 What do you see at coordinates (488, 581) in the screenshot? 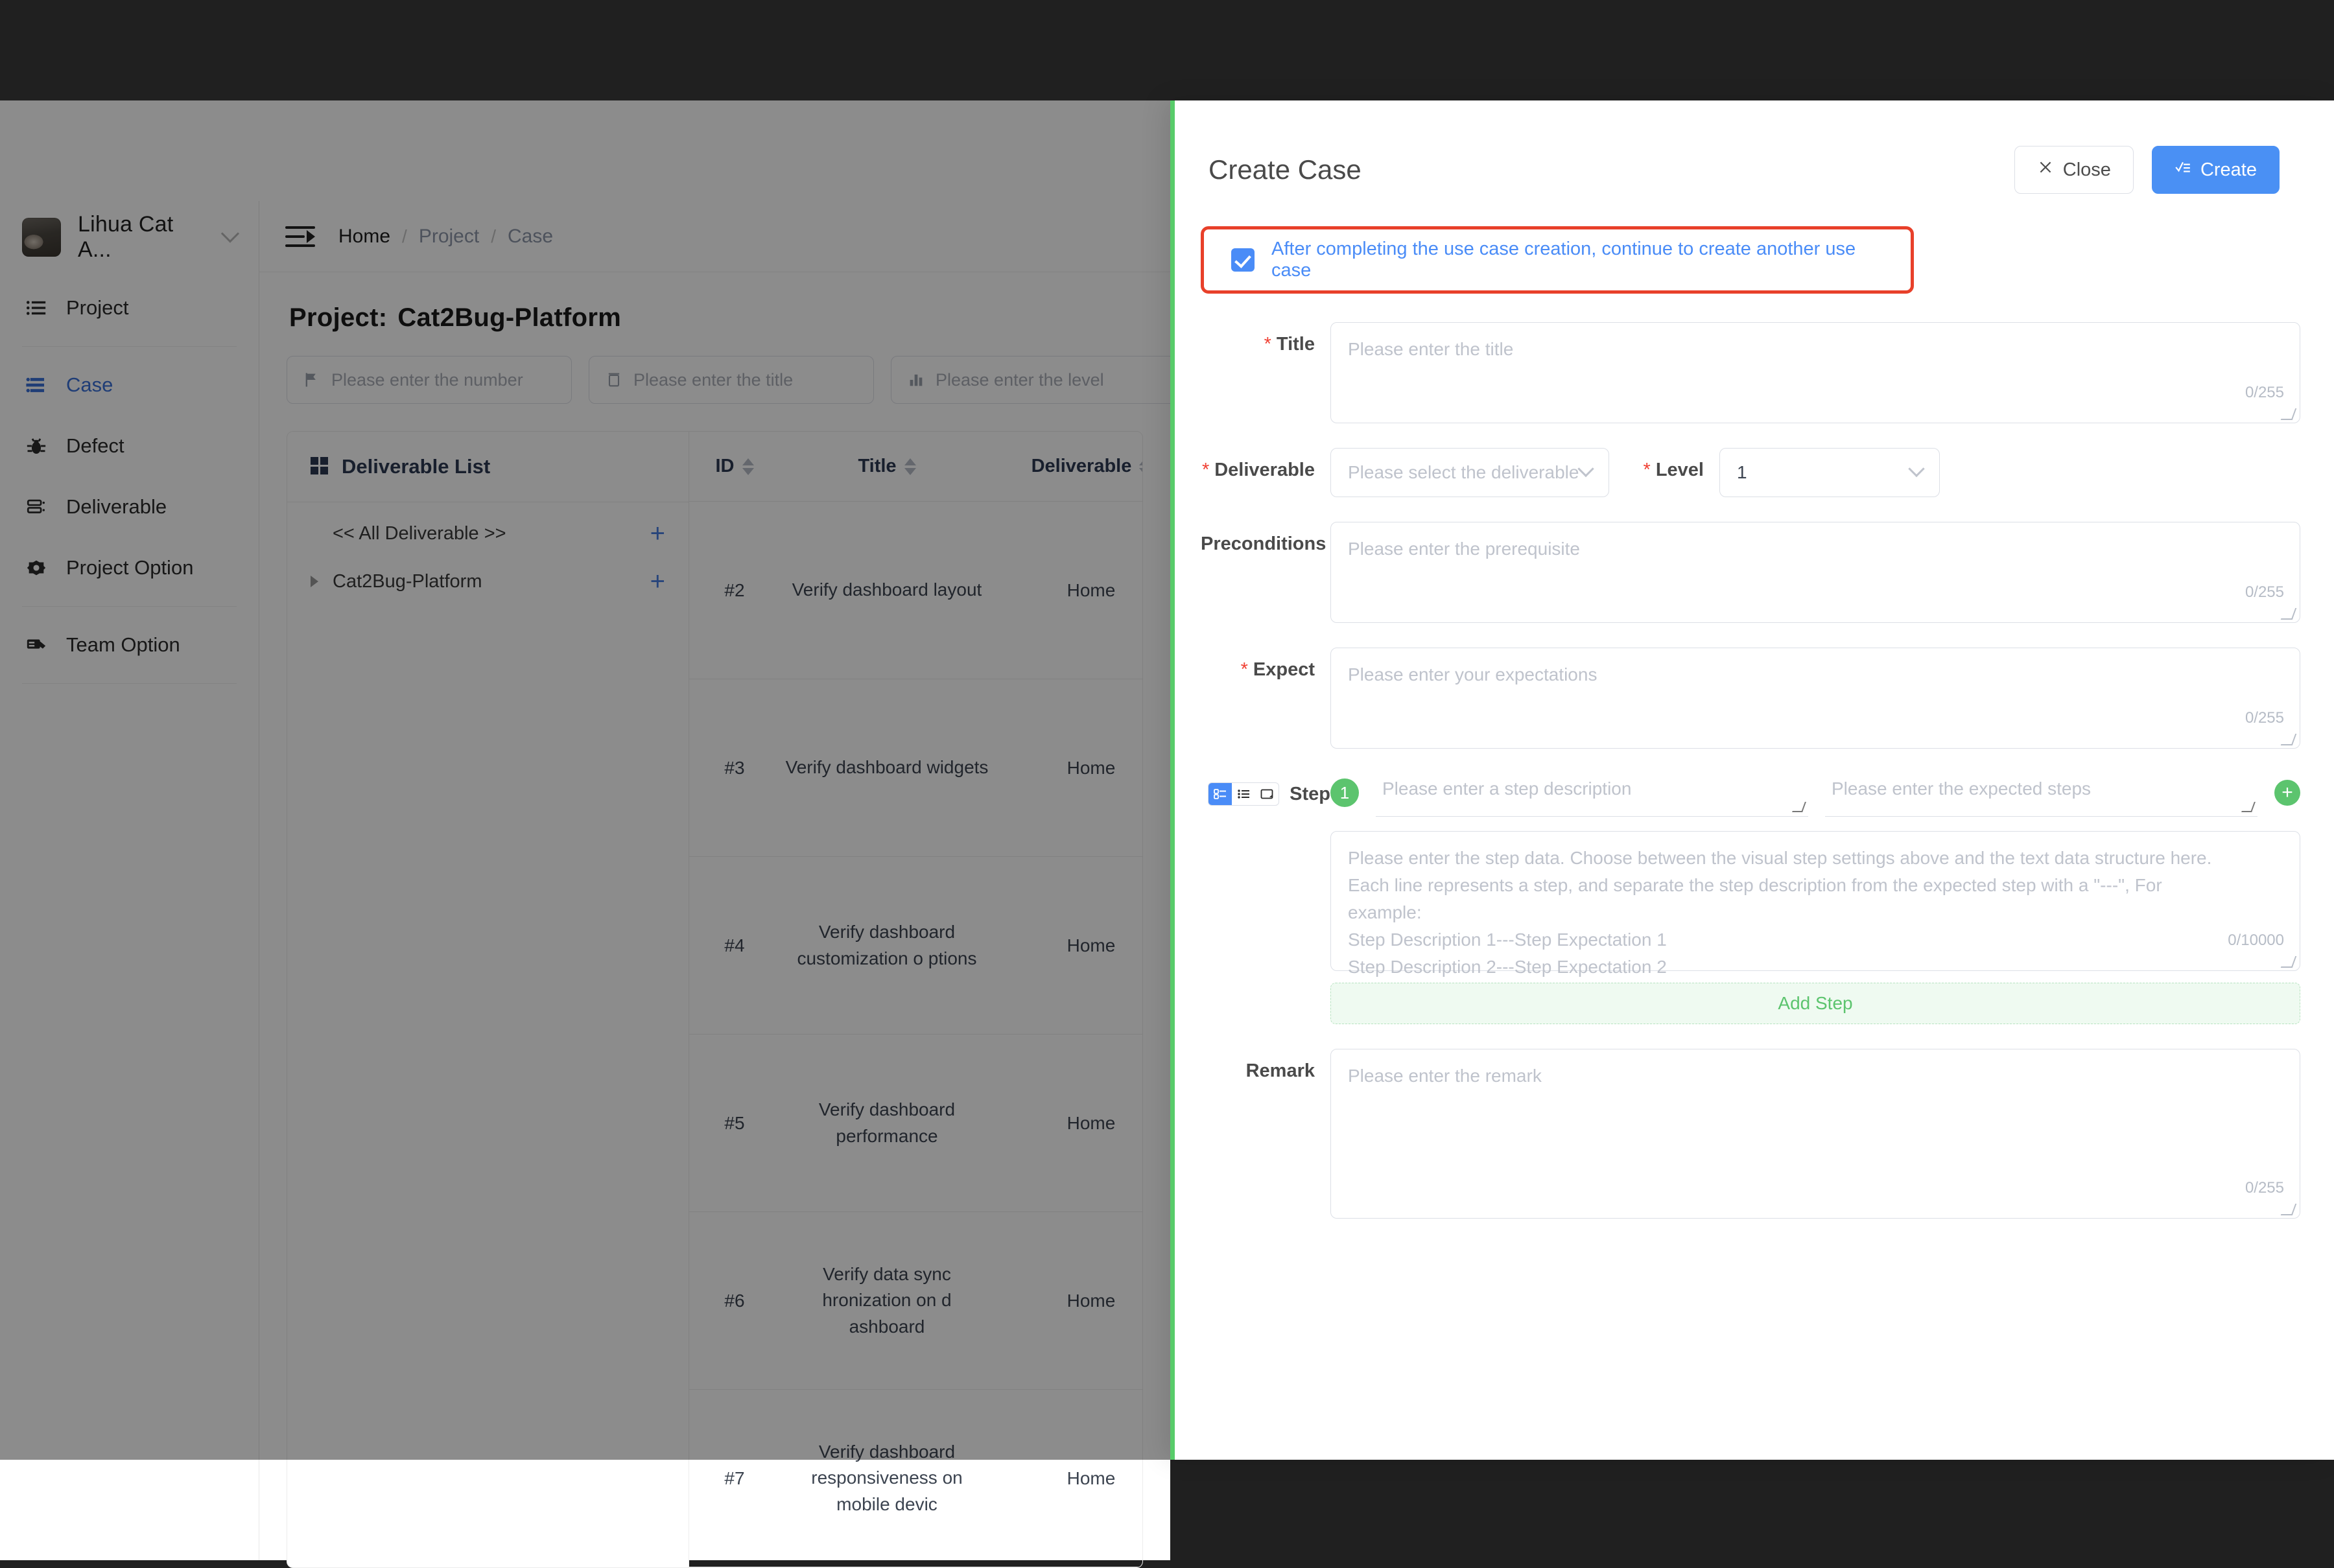
I see `tree-item-cat2bug-platform: Cat2Bug-Platform +` at bounding box center [488, 581].